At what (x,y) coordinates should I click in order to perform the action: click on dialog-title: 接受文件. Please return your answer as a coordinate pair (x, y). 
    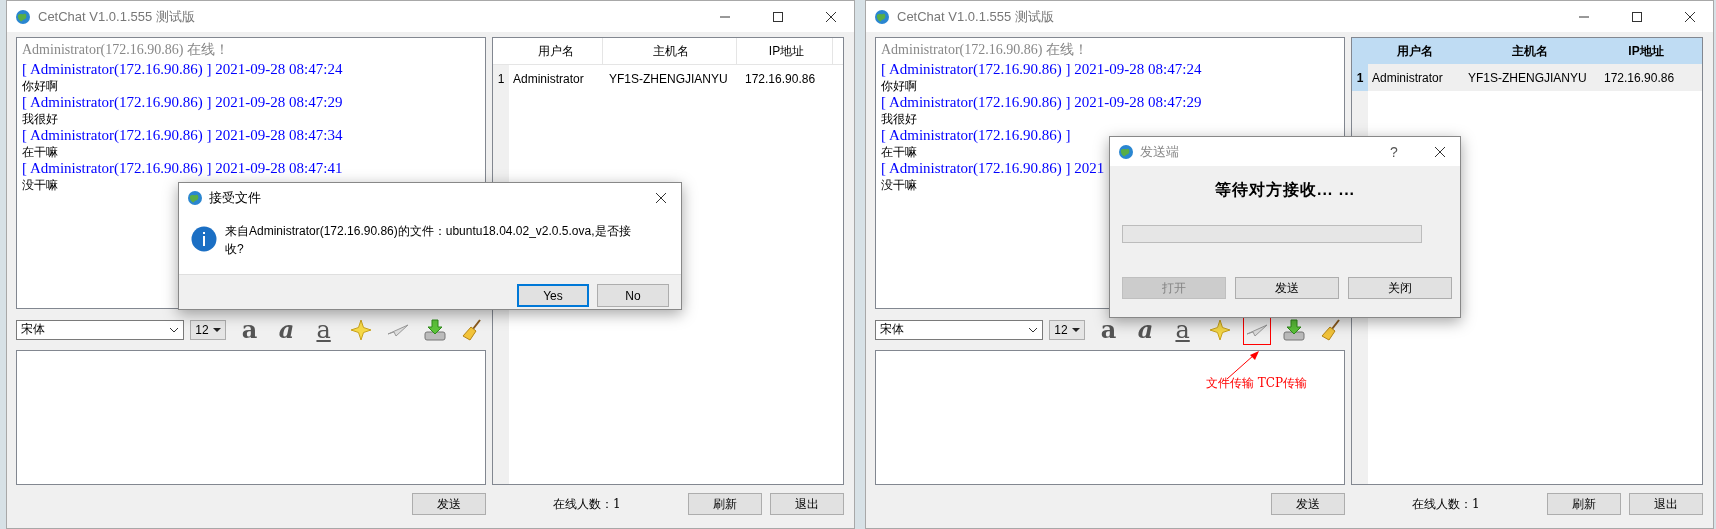
    Looking at the image, I should click on (235, 197).